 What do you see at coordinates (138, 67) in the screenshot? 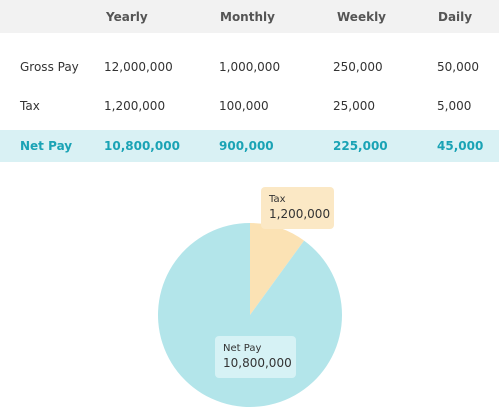
I see `cell-yearly: 12,000,000` at bounding box center [138, 67].